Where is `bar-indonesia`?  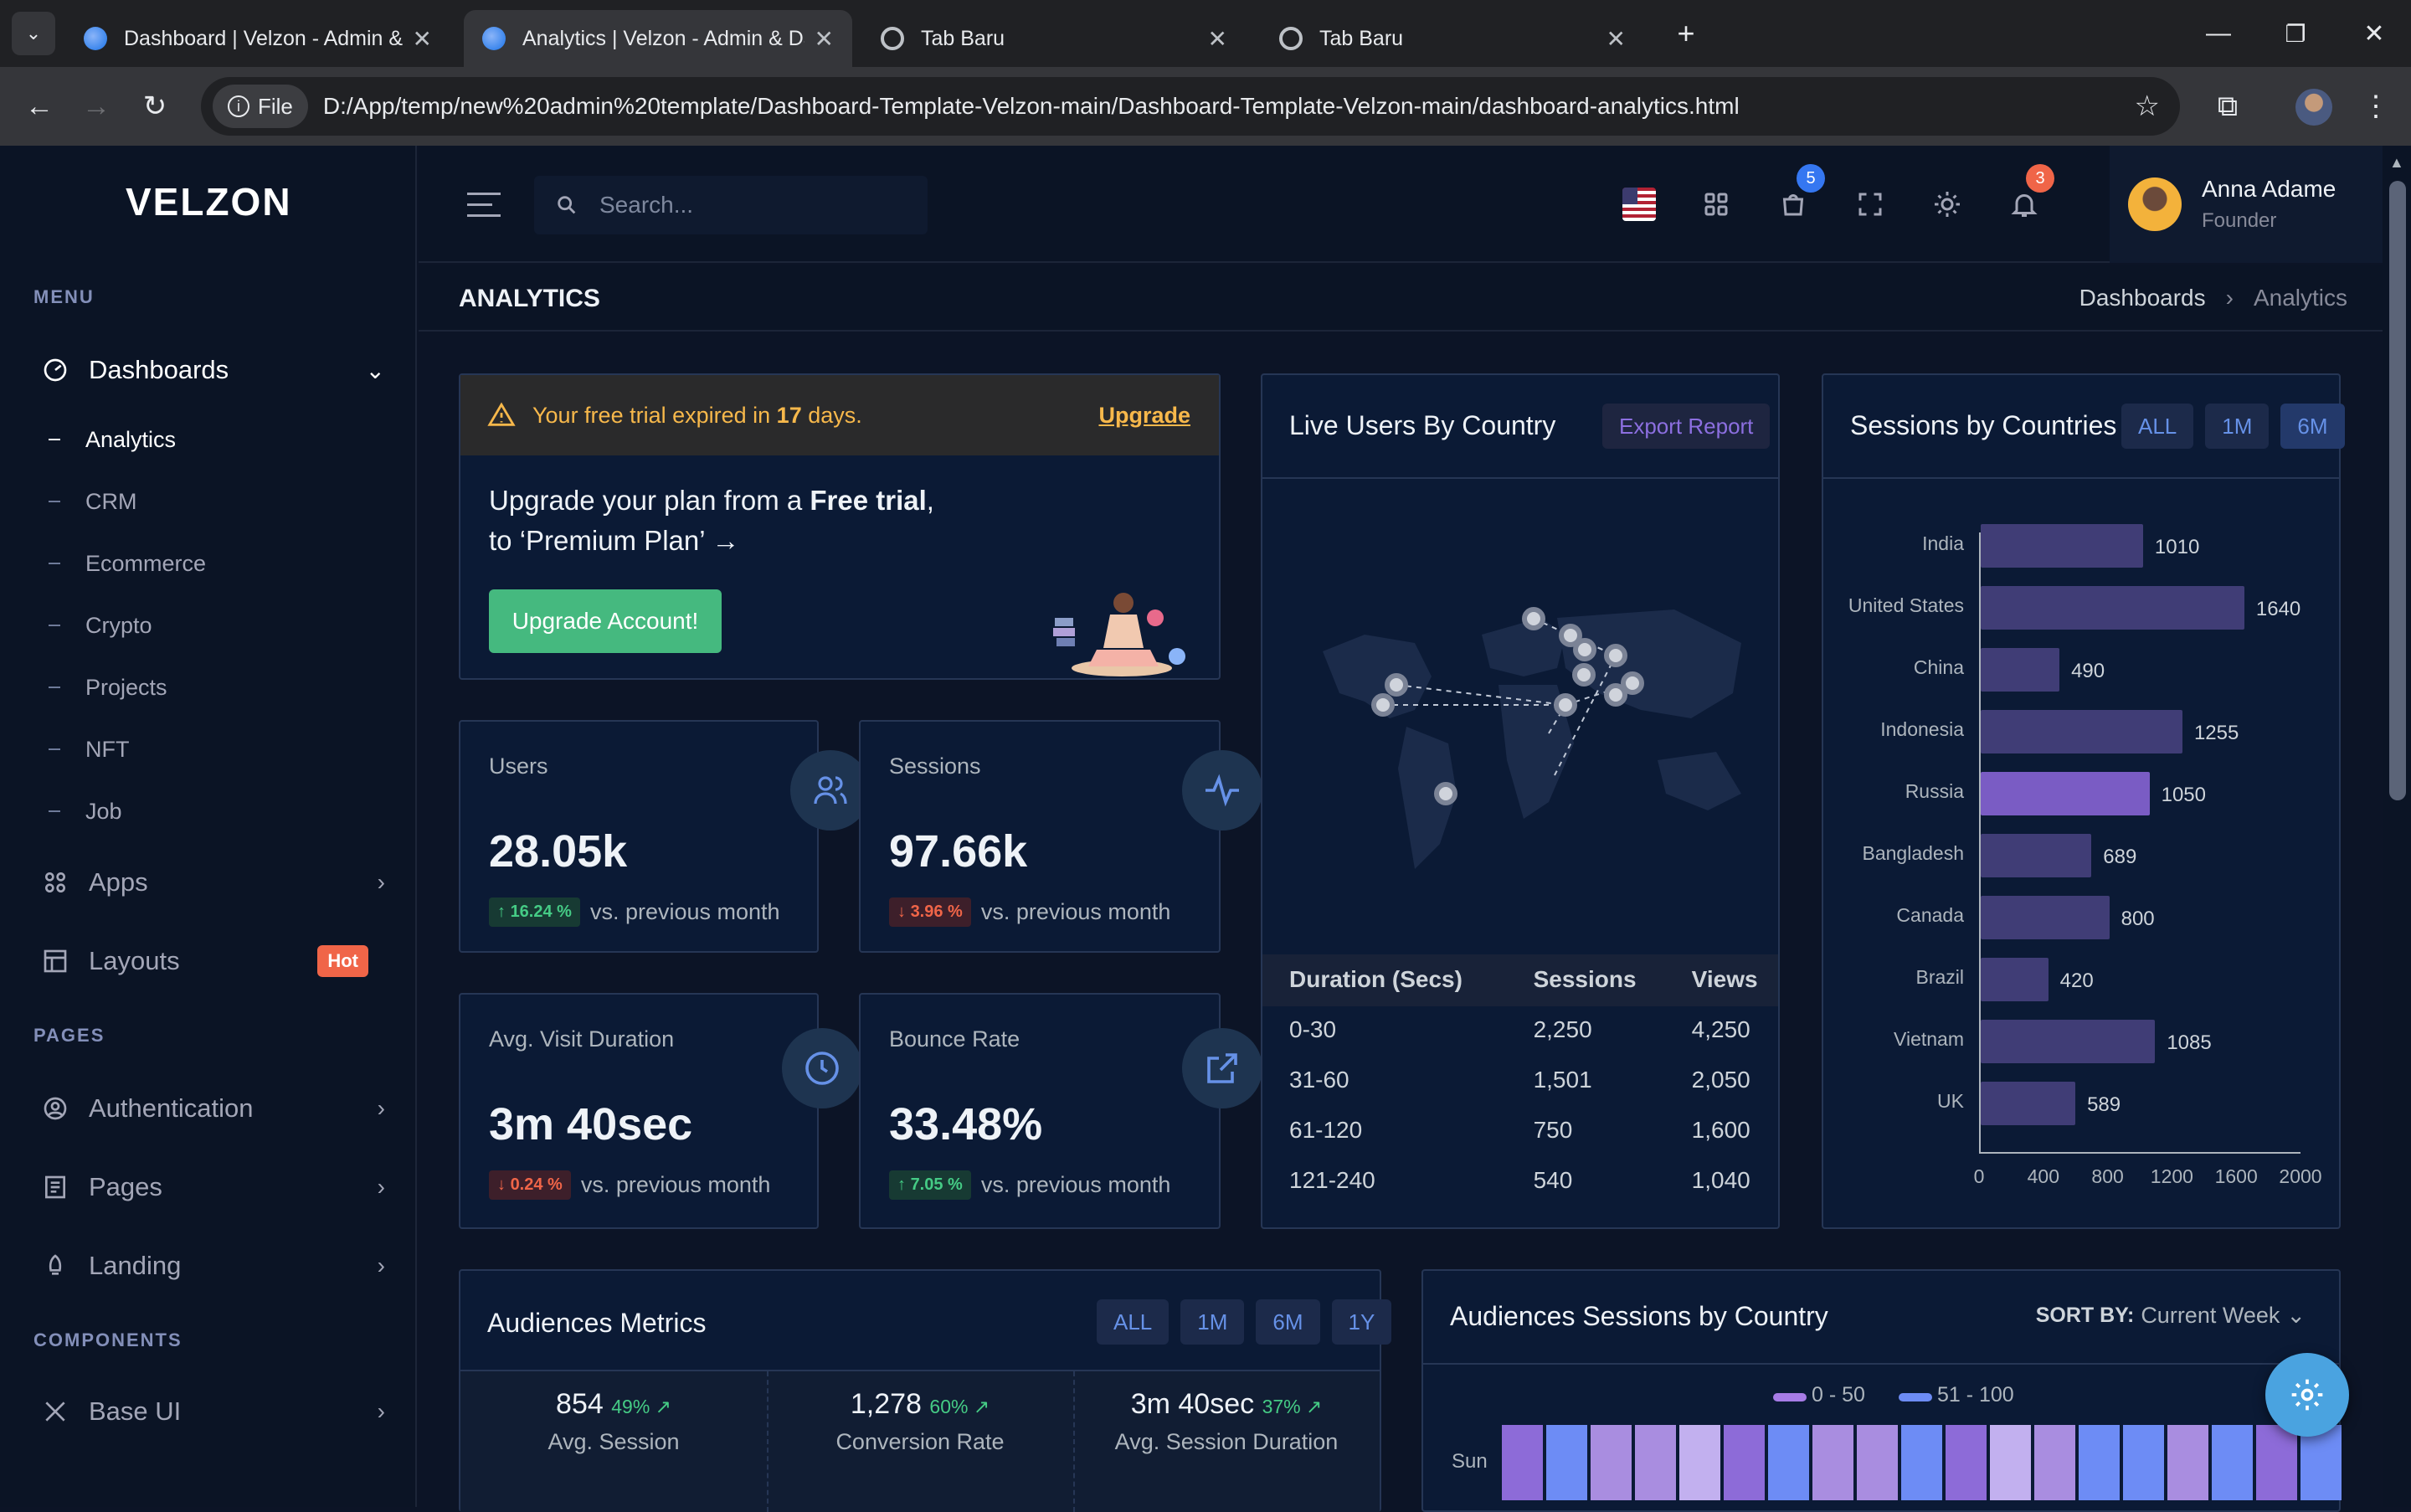 bar-indonesia is located at coordinates (2081, 731).